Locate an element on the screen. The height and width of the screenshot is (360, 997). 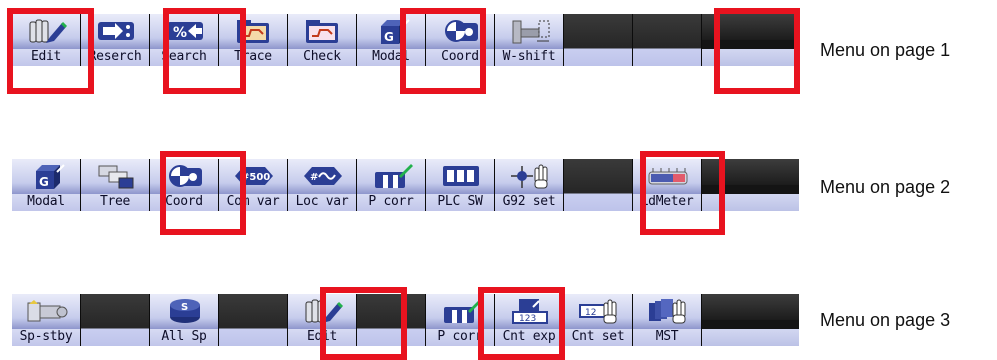
softkey-ldmeter: LdMeter is located at coordinates (667, 185).